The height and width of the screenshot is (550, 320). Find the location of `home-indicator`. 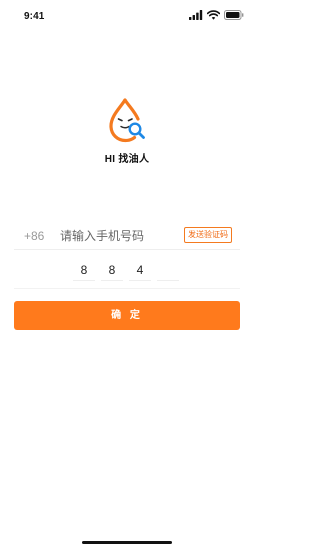

home-indicator is located at coordinates (127, 542).